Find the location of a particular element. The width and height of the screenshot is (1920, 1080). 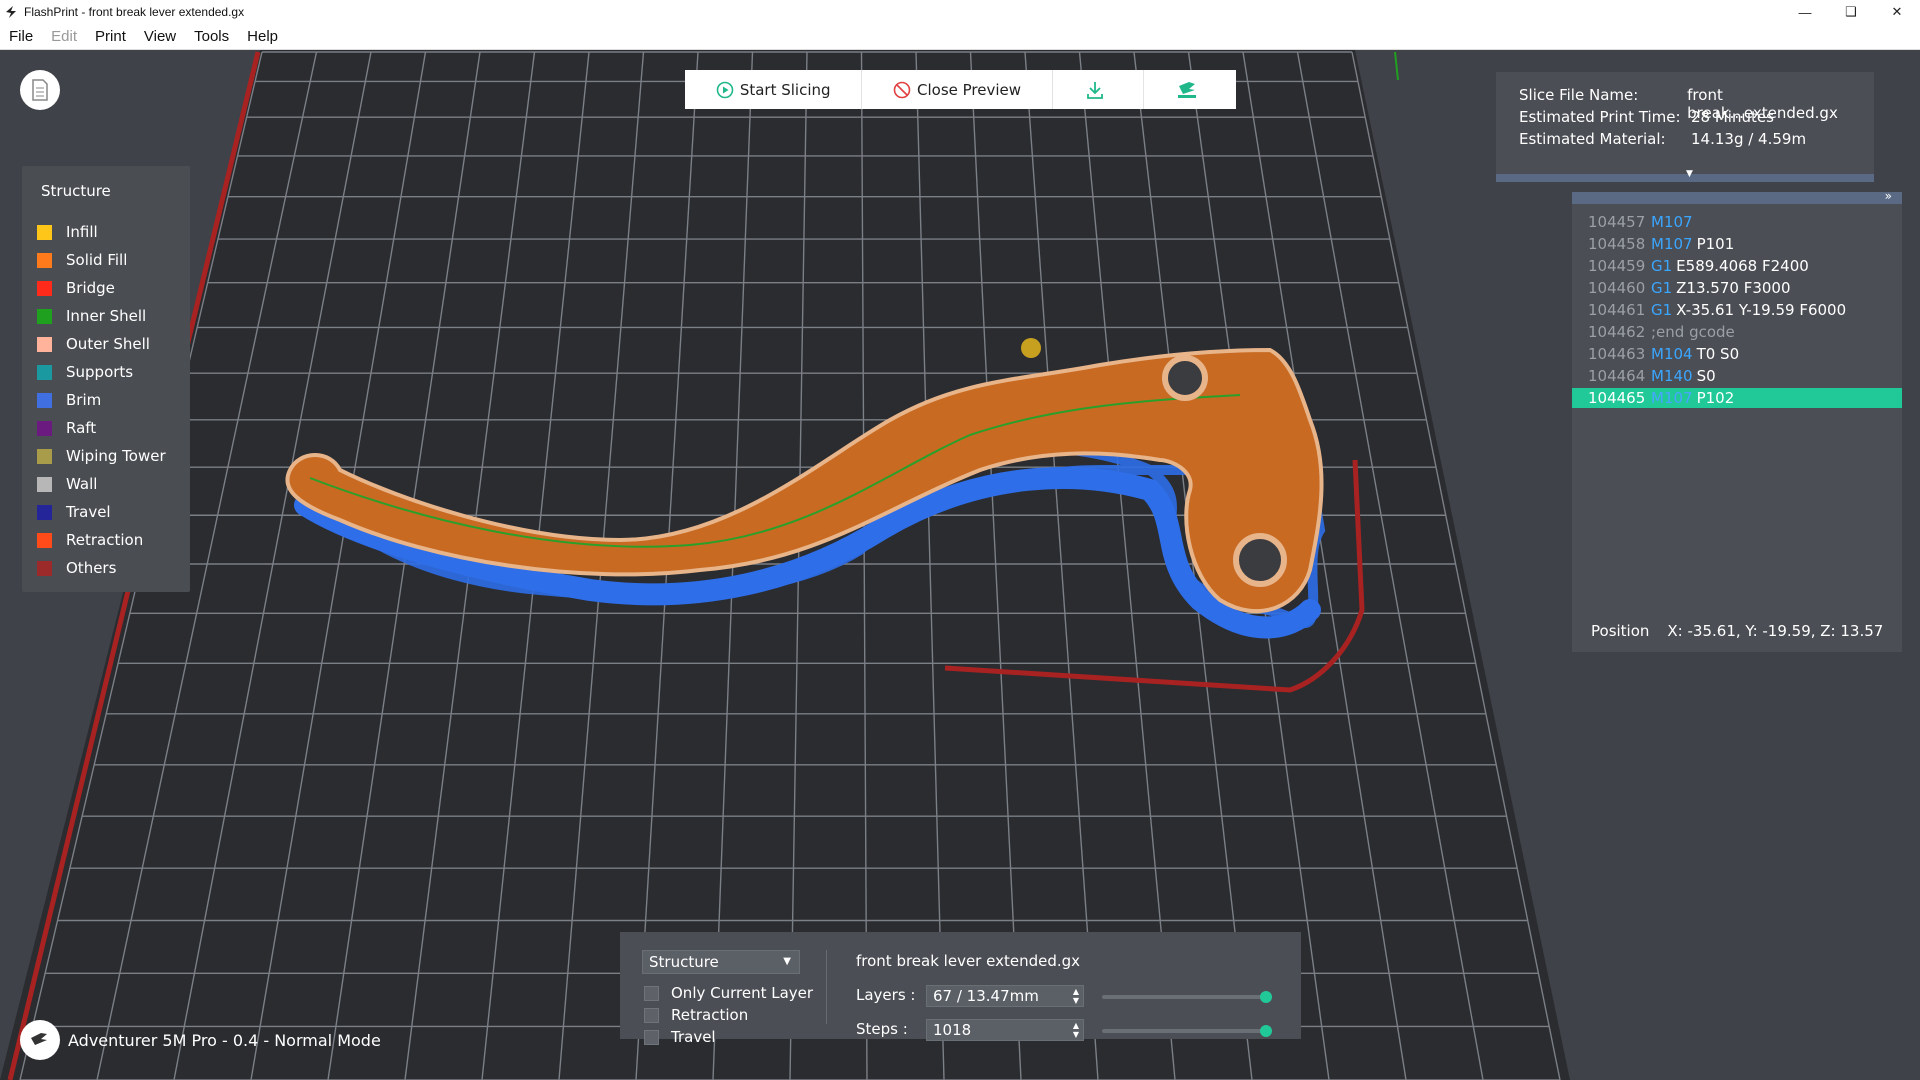

printer-status: Adventurer 5M Pro - 0.4 - Normal Mode is located at coordinates (200, 1040).